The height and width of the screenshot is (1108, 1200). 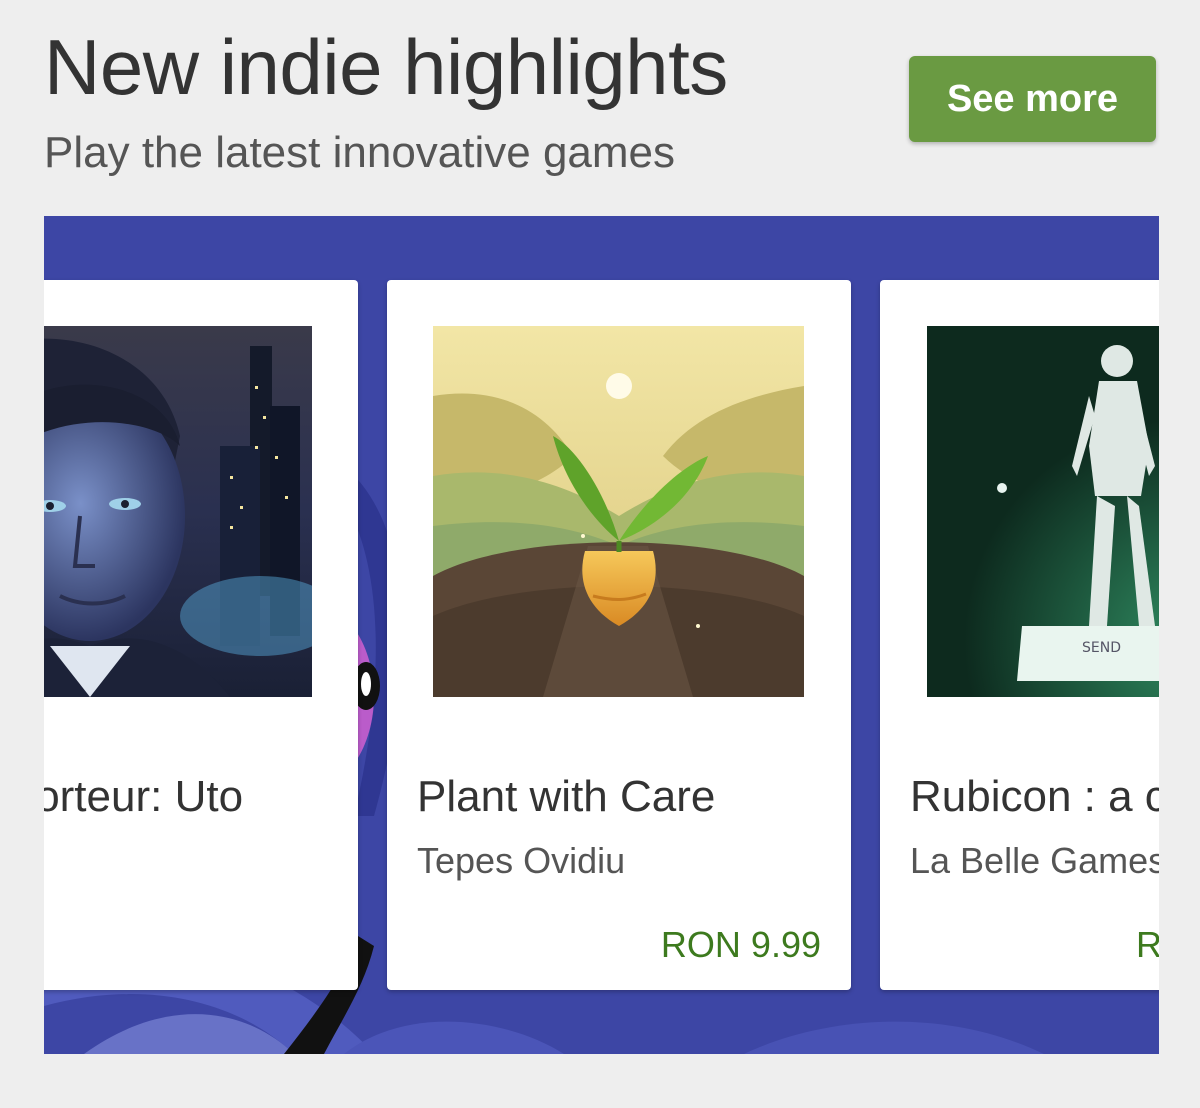 I want to click on game-card: SEND Rubicon : a c La Belle Games R, so click(x=1019, y=635).